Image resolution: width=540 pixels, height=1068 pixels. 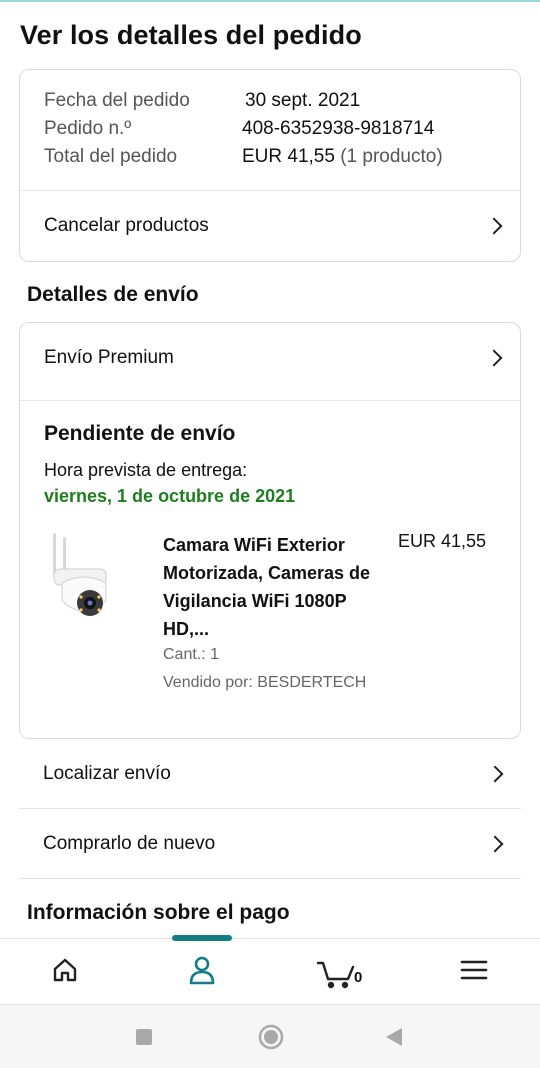 I want to click on buy-again-button: Comprarlo de nuevo, so click(x=270, y=844).